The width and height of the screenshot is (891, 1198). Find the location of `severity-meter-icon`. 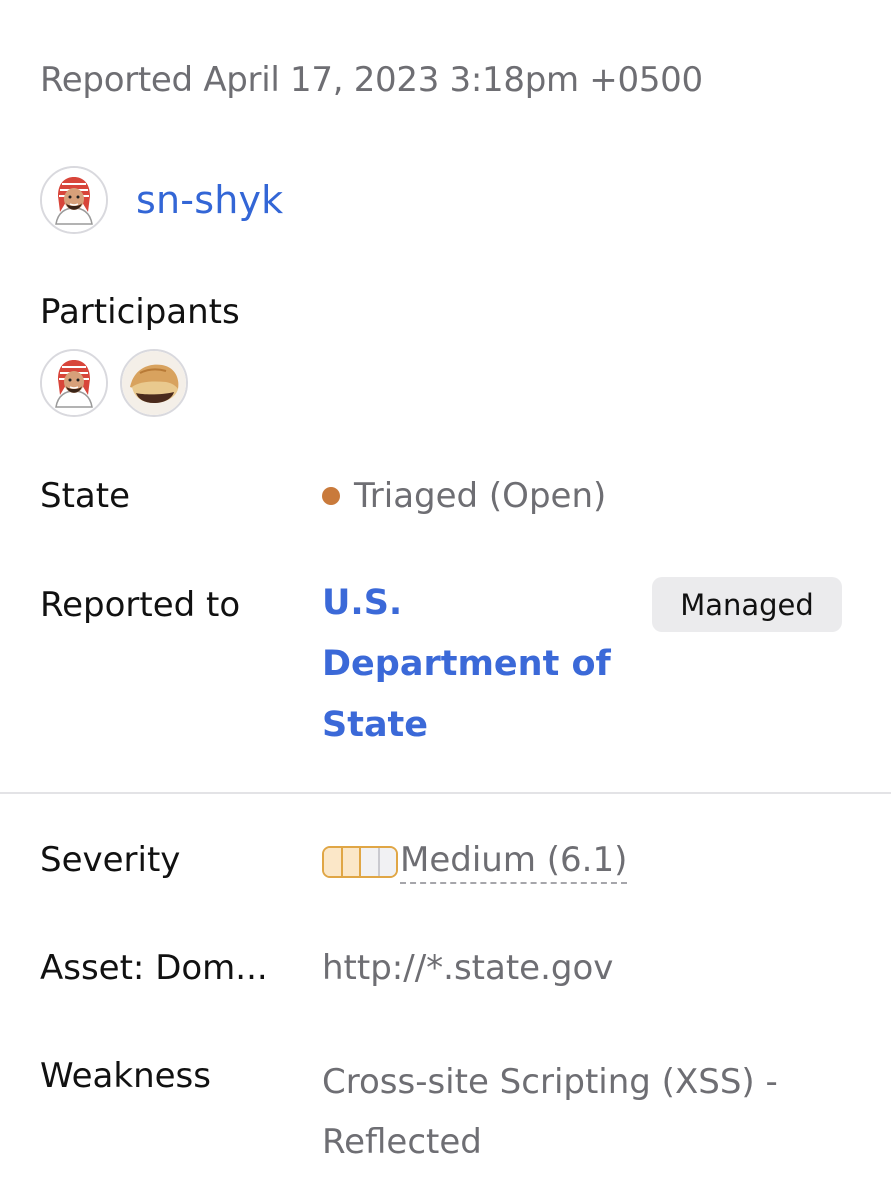

severity-meter-icon is located at coordinates (360, 862).